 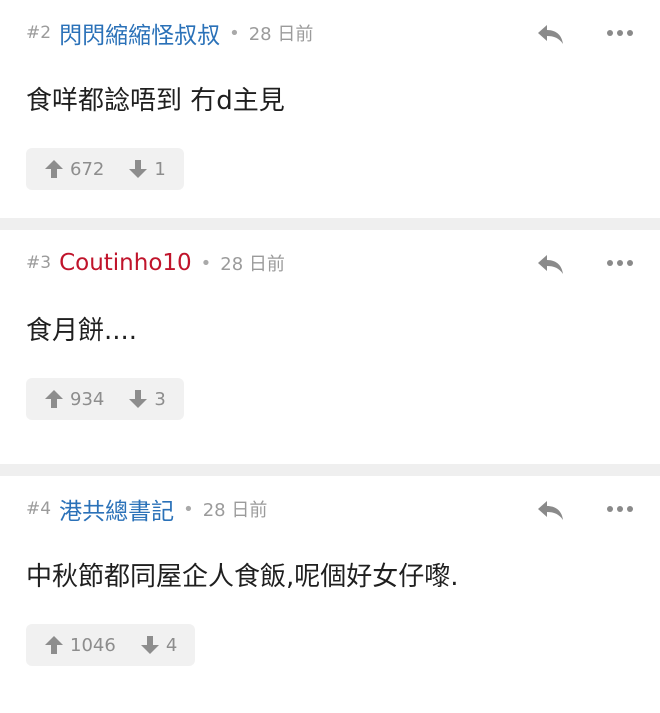 I want to click on downvote-button: 1, so click(x=147, y=169).